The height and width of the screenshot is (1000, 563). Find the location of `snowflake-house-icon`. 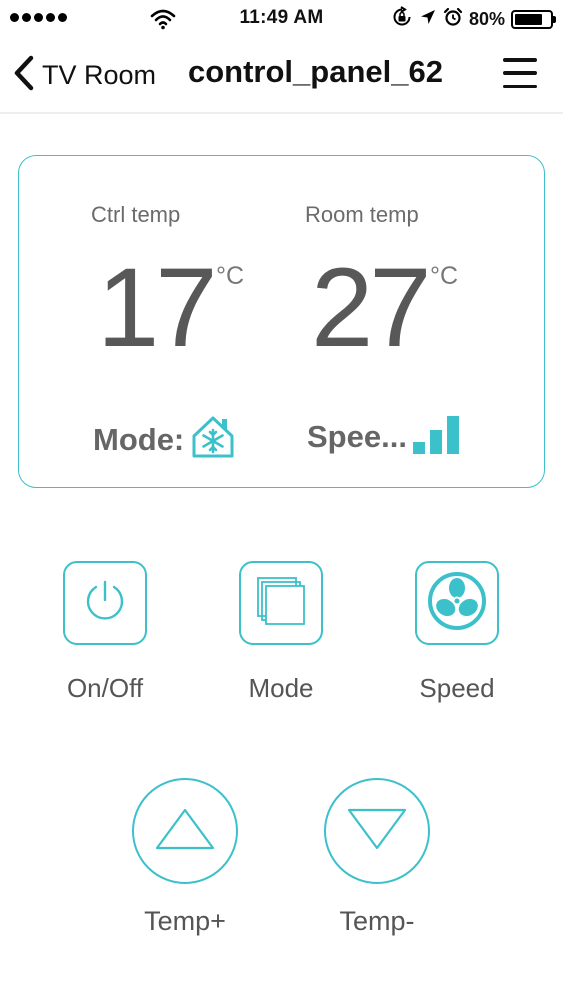

snowflake-house-icon is located at coordinates (213, 439).